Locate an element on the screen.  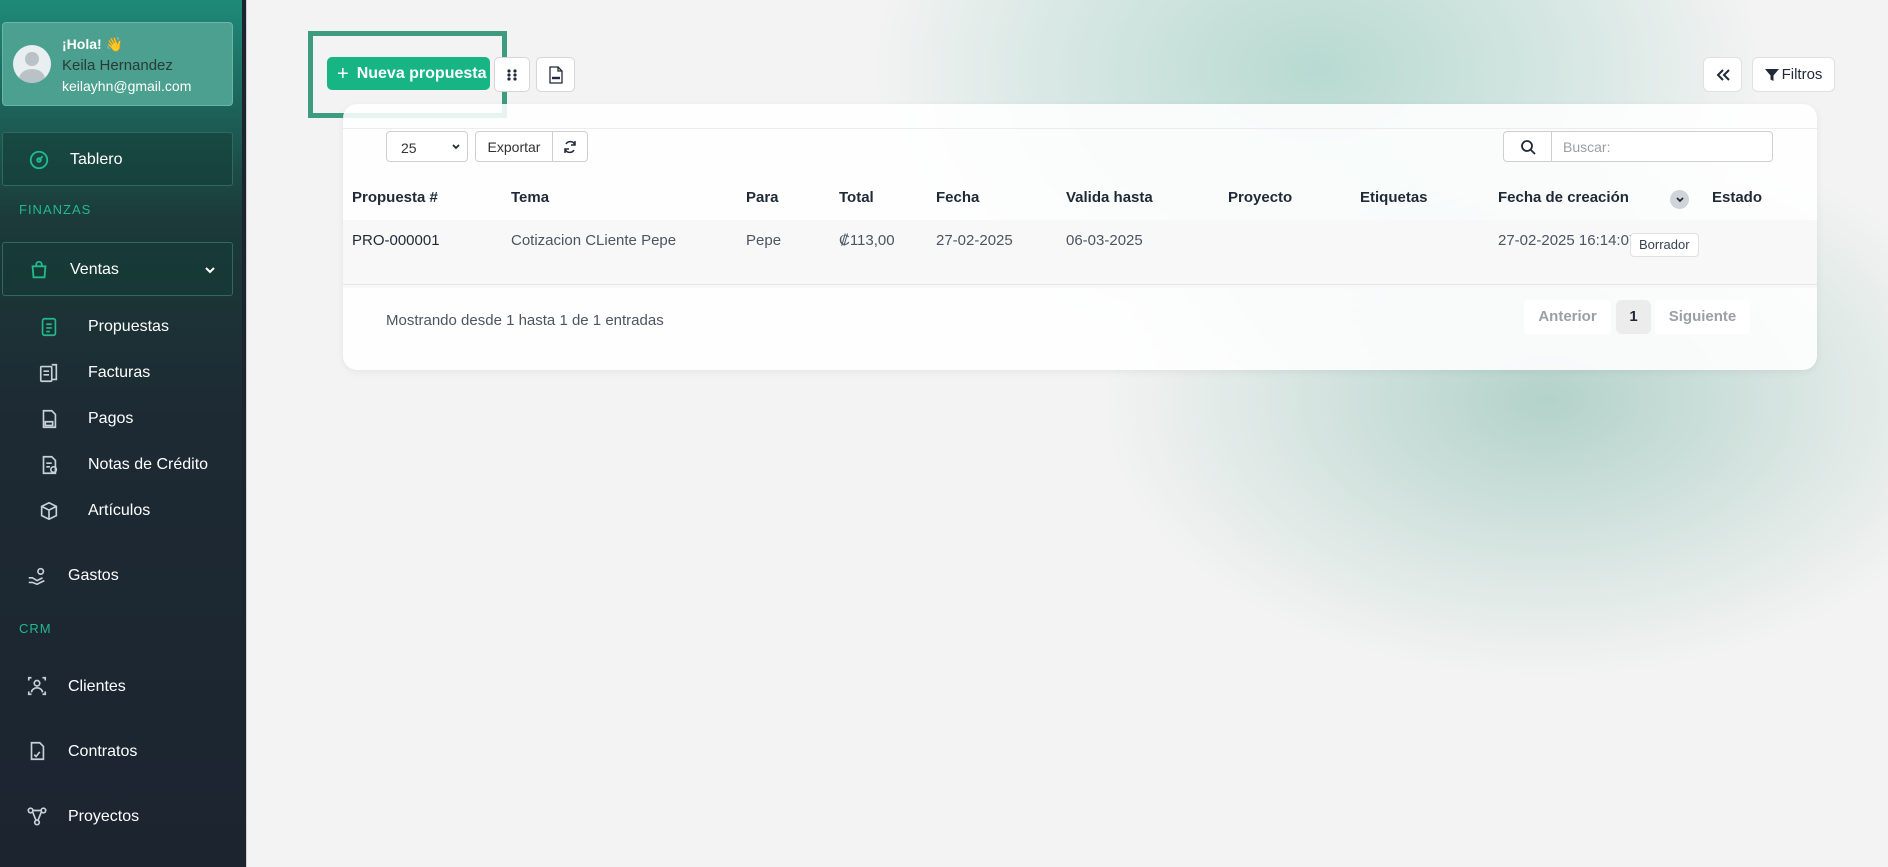
export-button: Exportar is located at coordinates (514, 146).